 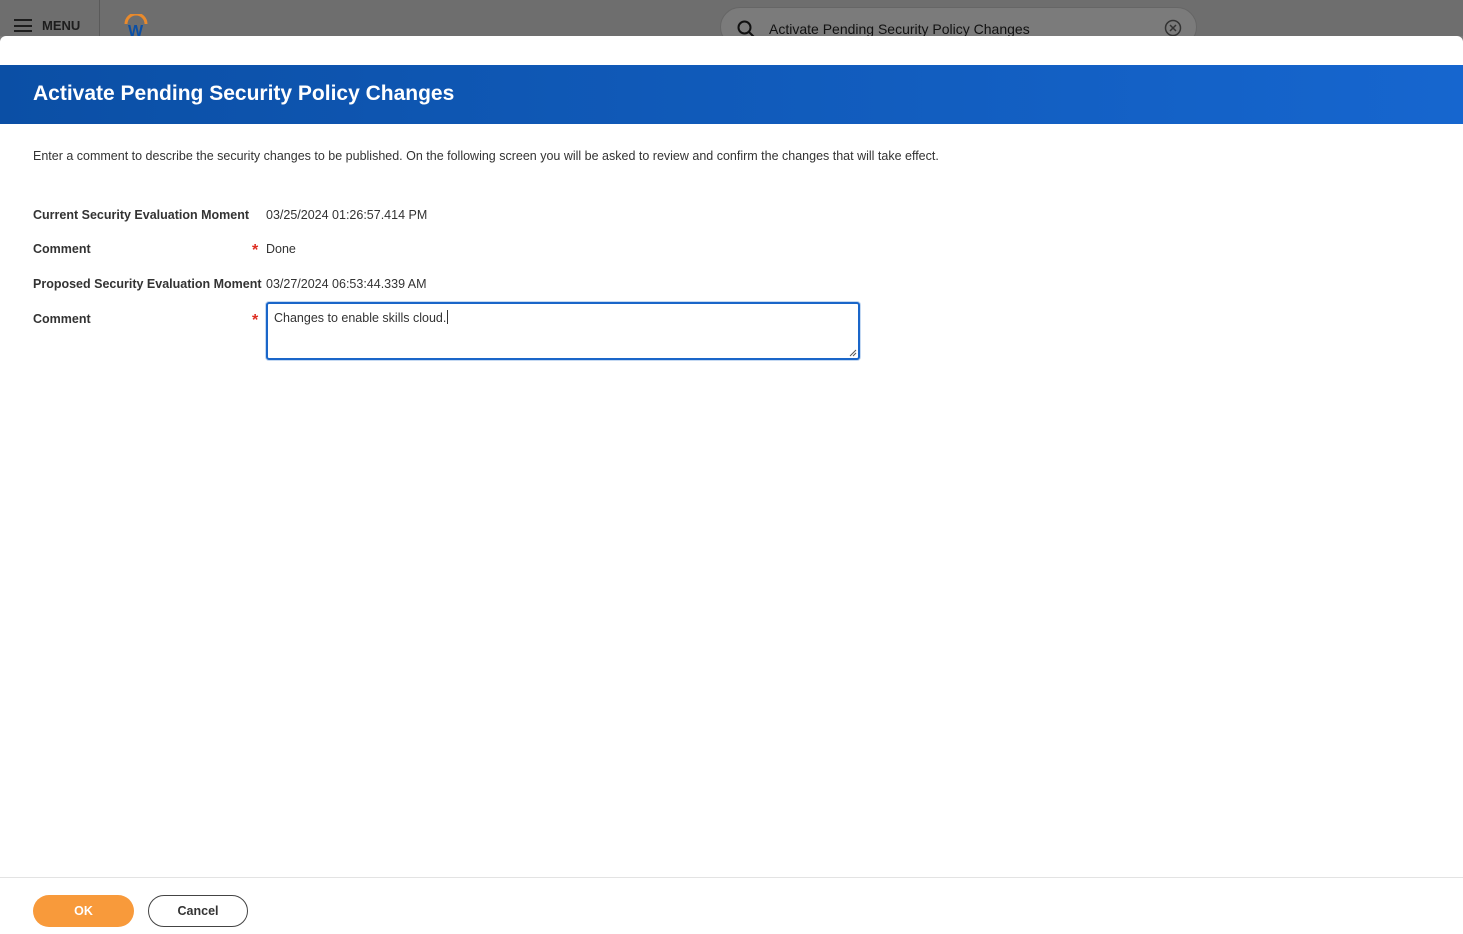 I want to click on field-value: Done, so click(x=281, y=249).